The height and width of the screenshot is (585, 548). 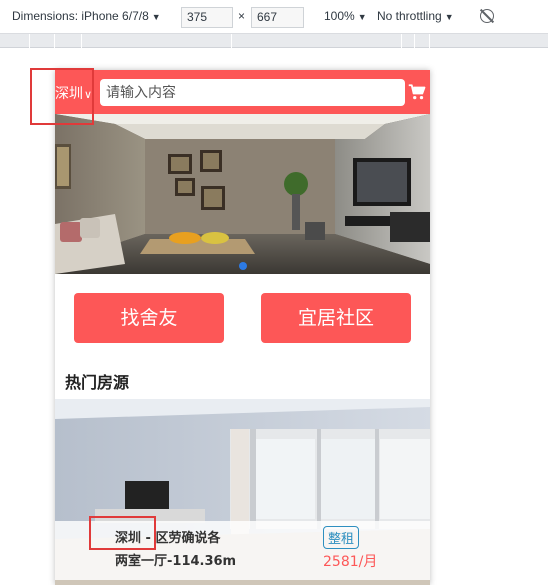 What do you see at coordinates (80, 16) in the screenshot?
I see `device-label: Dimensions: iPhone 6/7/8` at bounding box center [80, 16].